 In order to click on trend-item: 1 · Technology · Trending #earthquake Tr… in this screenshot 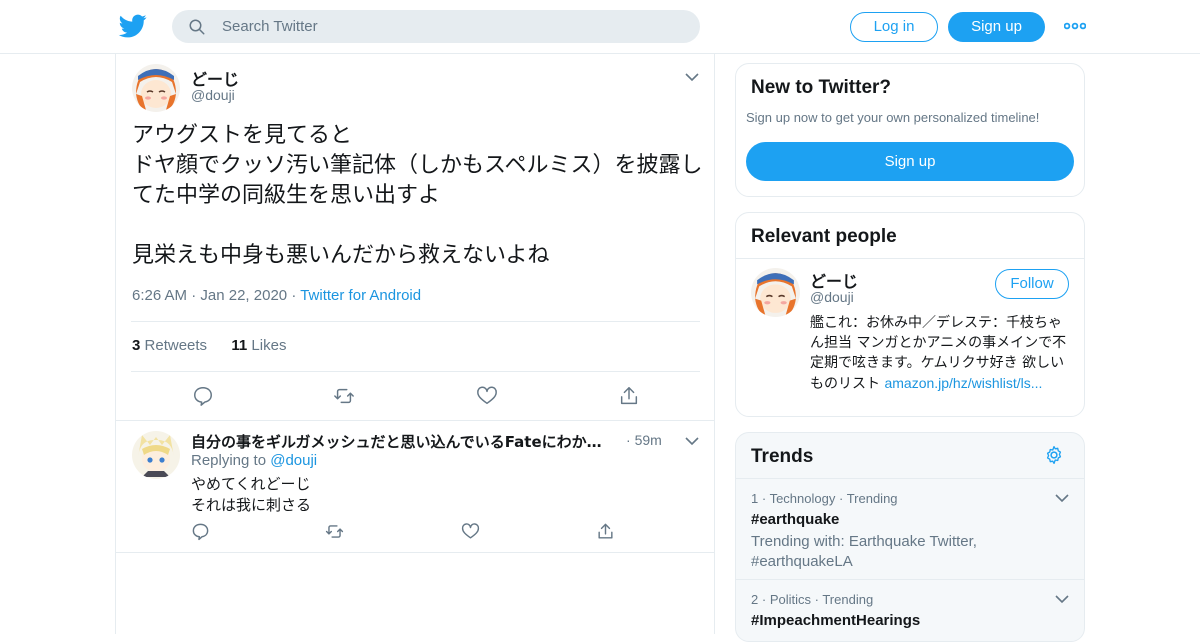, I will do `click(910, 528)`.